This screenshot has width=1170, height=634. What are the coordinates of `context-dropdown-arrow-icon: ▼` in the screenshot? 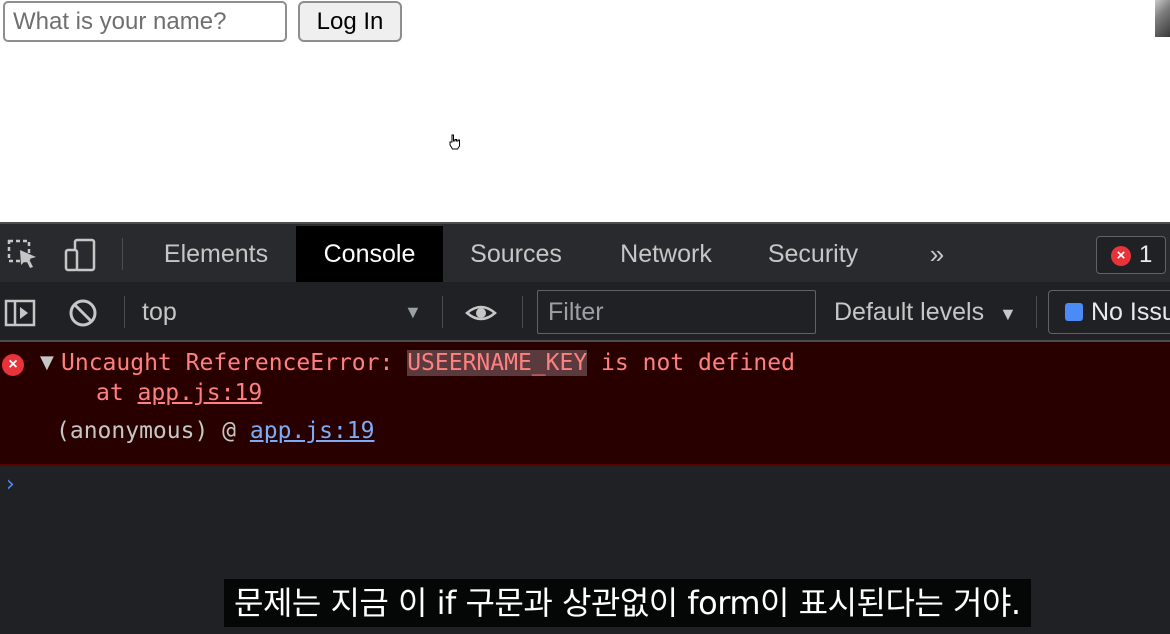 It's located at (413, 312).